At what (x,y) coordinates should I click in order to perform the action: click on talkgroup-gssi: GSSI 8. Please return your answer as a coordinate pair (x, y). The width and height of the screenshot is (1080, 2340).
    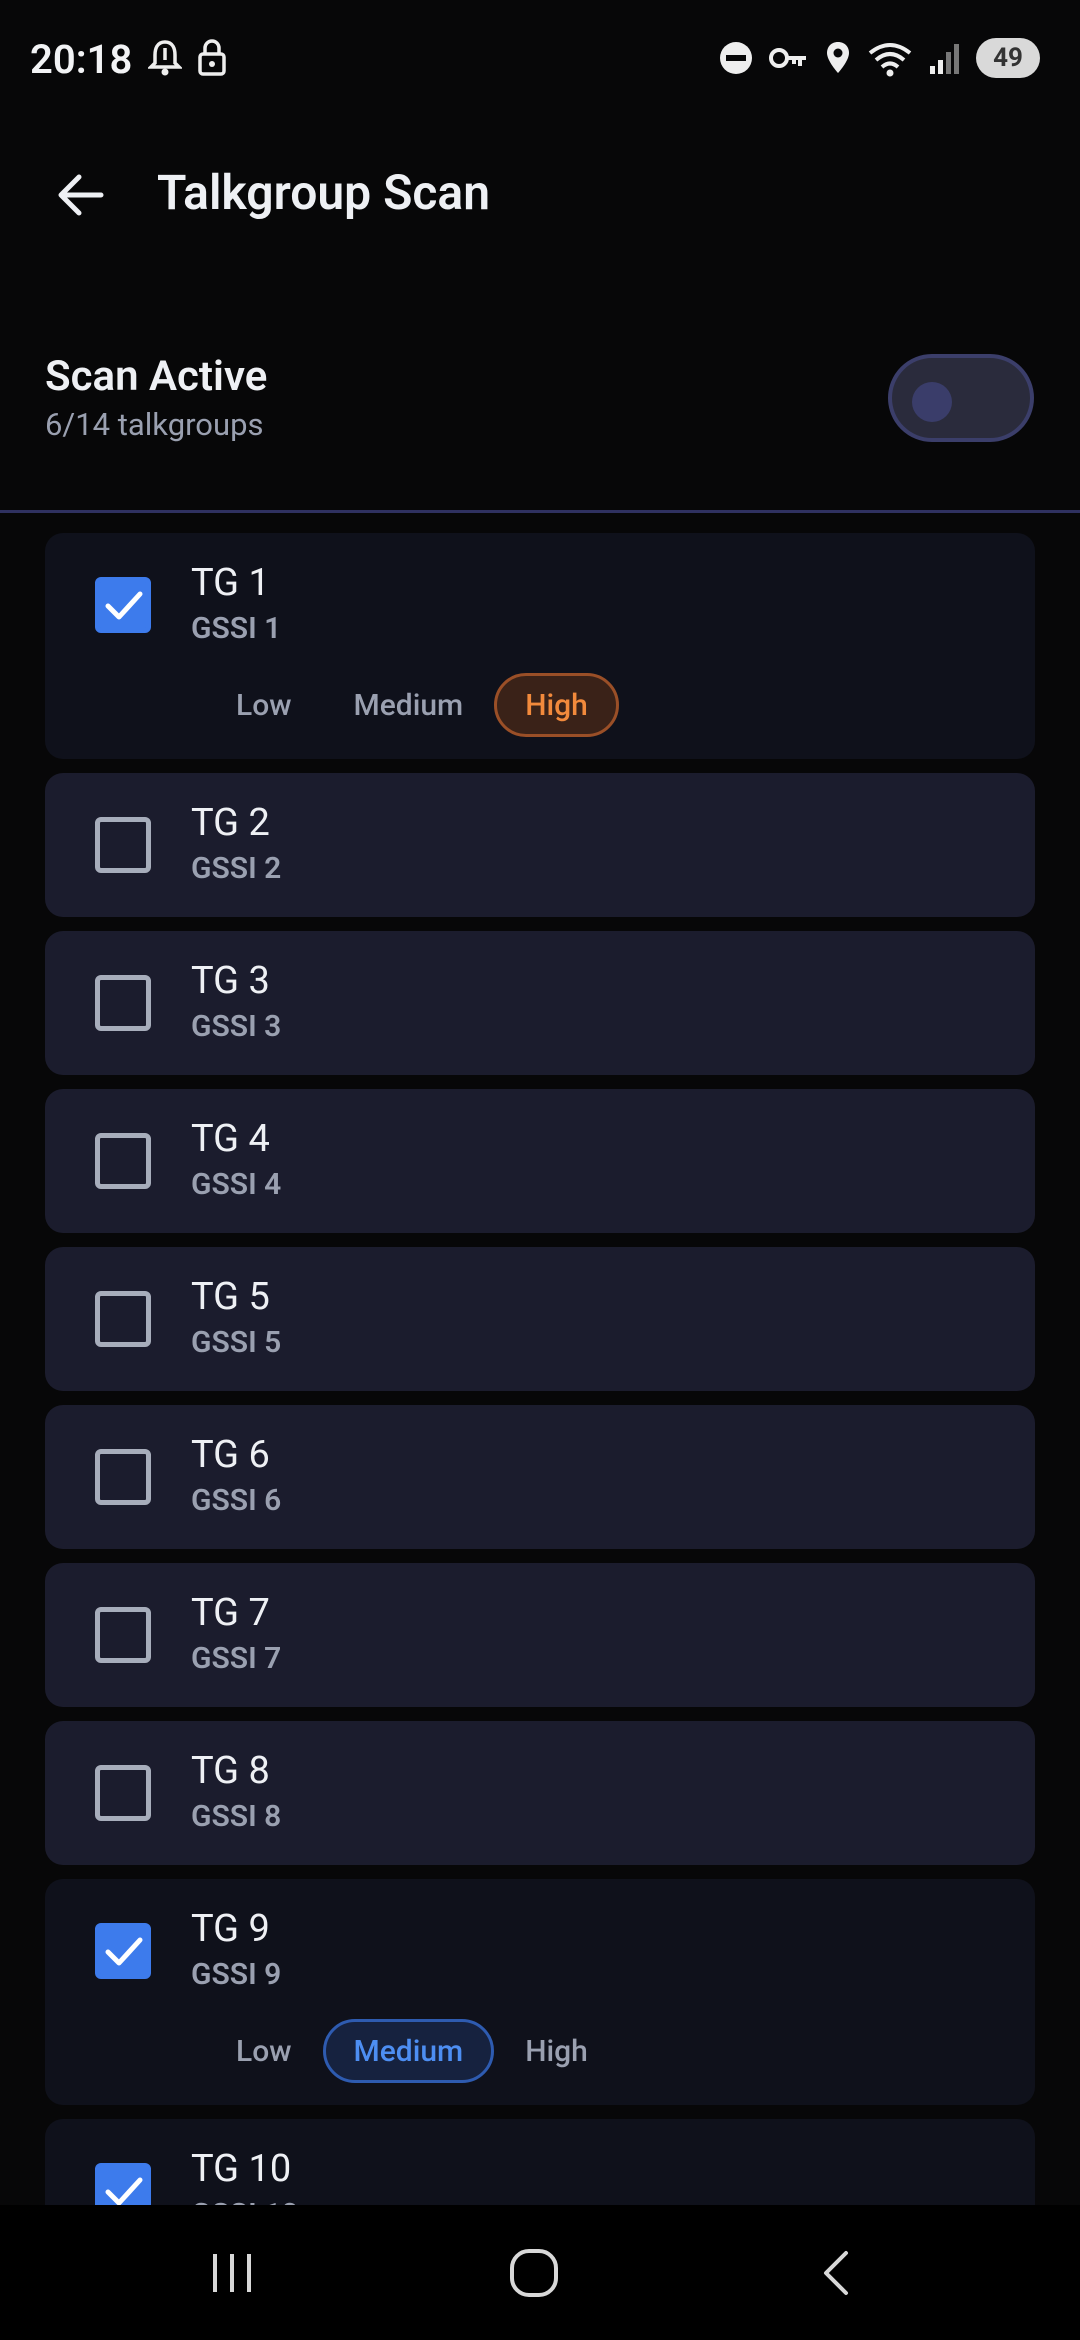
    Looking at the image, I should click on (236, 1816).